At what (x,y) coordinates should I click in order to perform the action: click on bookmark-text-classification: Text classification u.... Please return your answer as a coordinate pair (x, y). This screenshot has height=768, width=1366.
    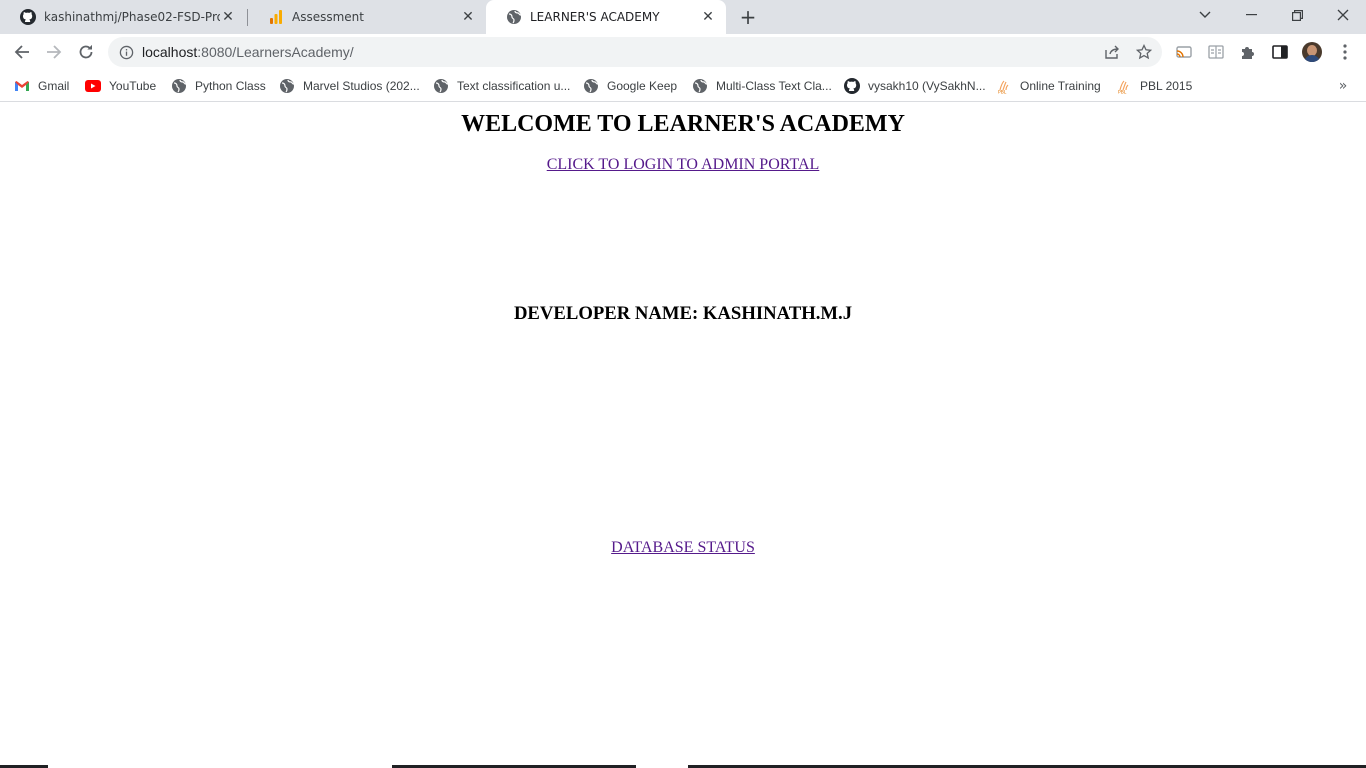
    Looking at the image, I should click on (501, 86).